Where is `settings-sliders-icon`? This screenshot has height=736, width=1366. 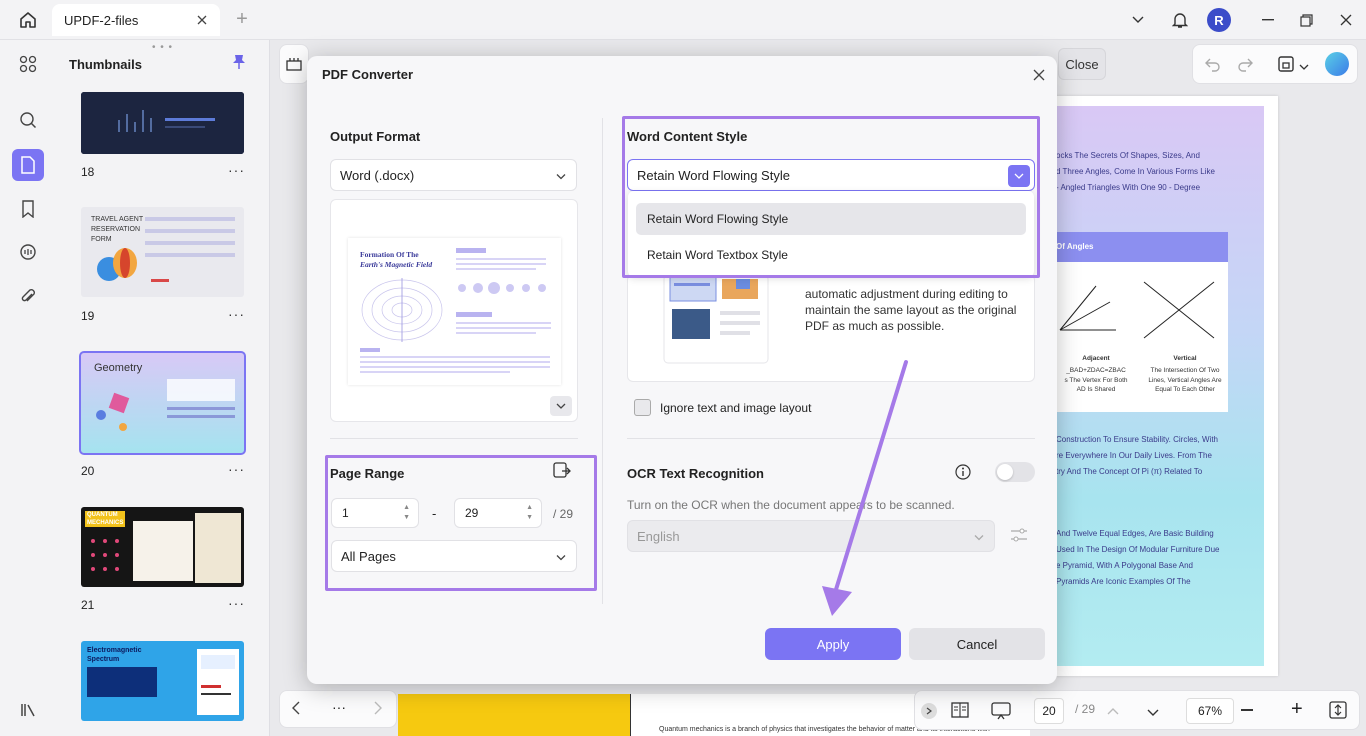
settings-sliders-icon is located at coordinates (1019, 536).